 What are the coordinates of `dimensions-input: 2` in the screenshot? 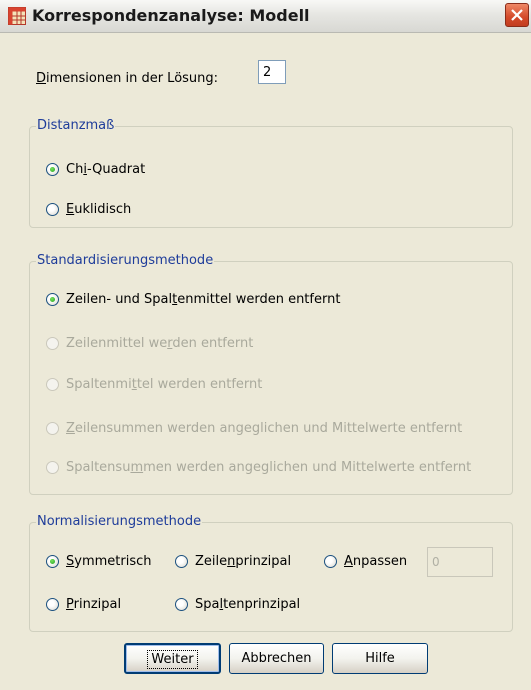 It's located at (272, 72).